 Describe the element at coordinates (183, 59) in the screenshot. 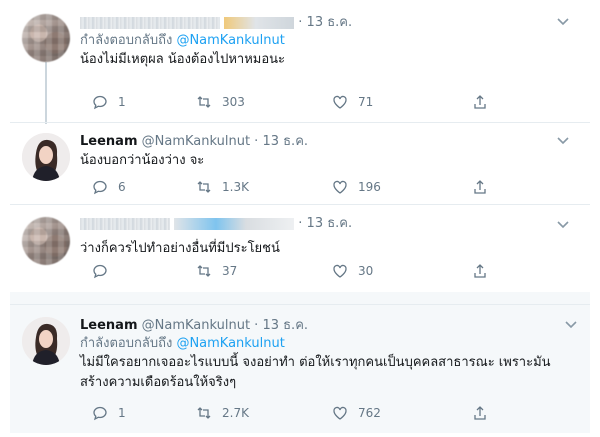

I see `tweet-text: น้องไม่มีเหตุผล น้องต้องไปหาหมอนะ` at that location.